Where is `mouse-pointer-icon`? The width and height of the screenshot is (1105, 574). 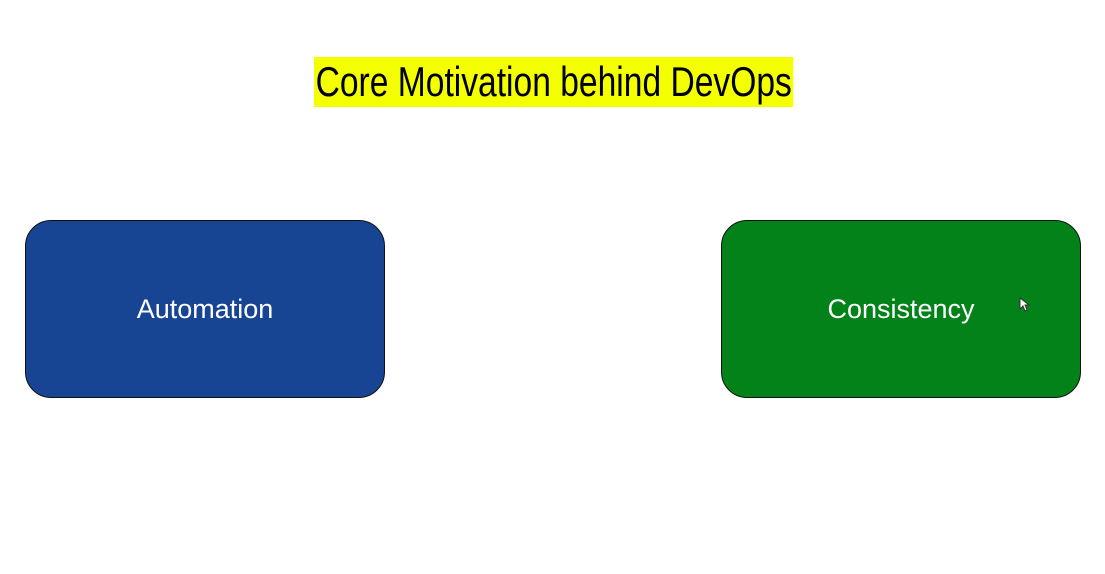 mouse-pointer-icon is located at coordinates (1024, 304).